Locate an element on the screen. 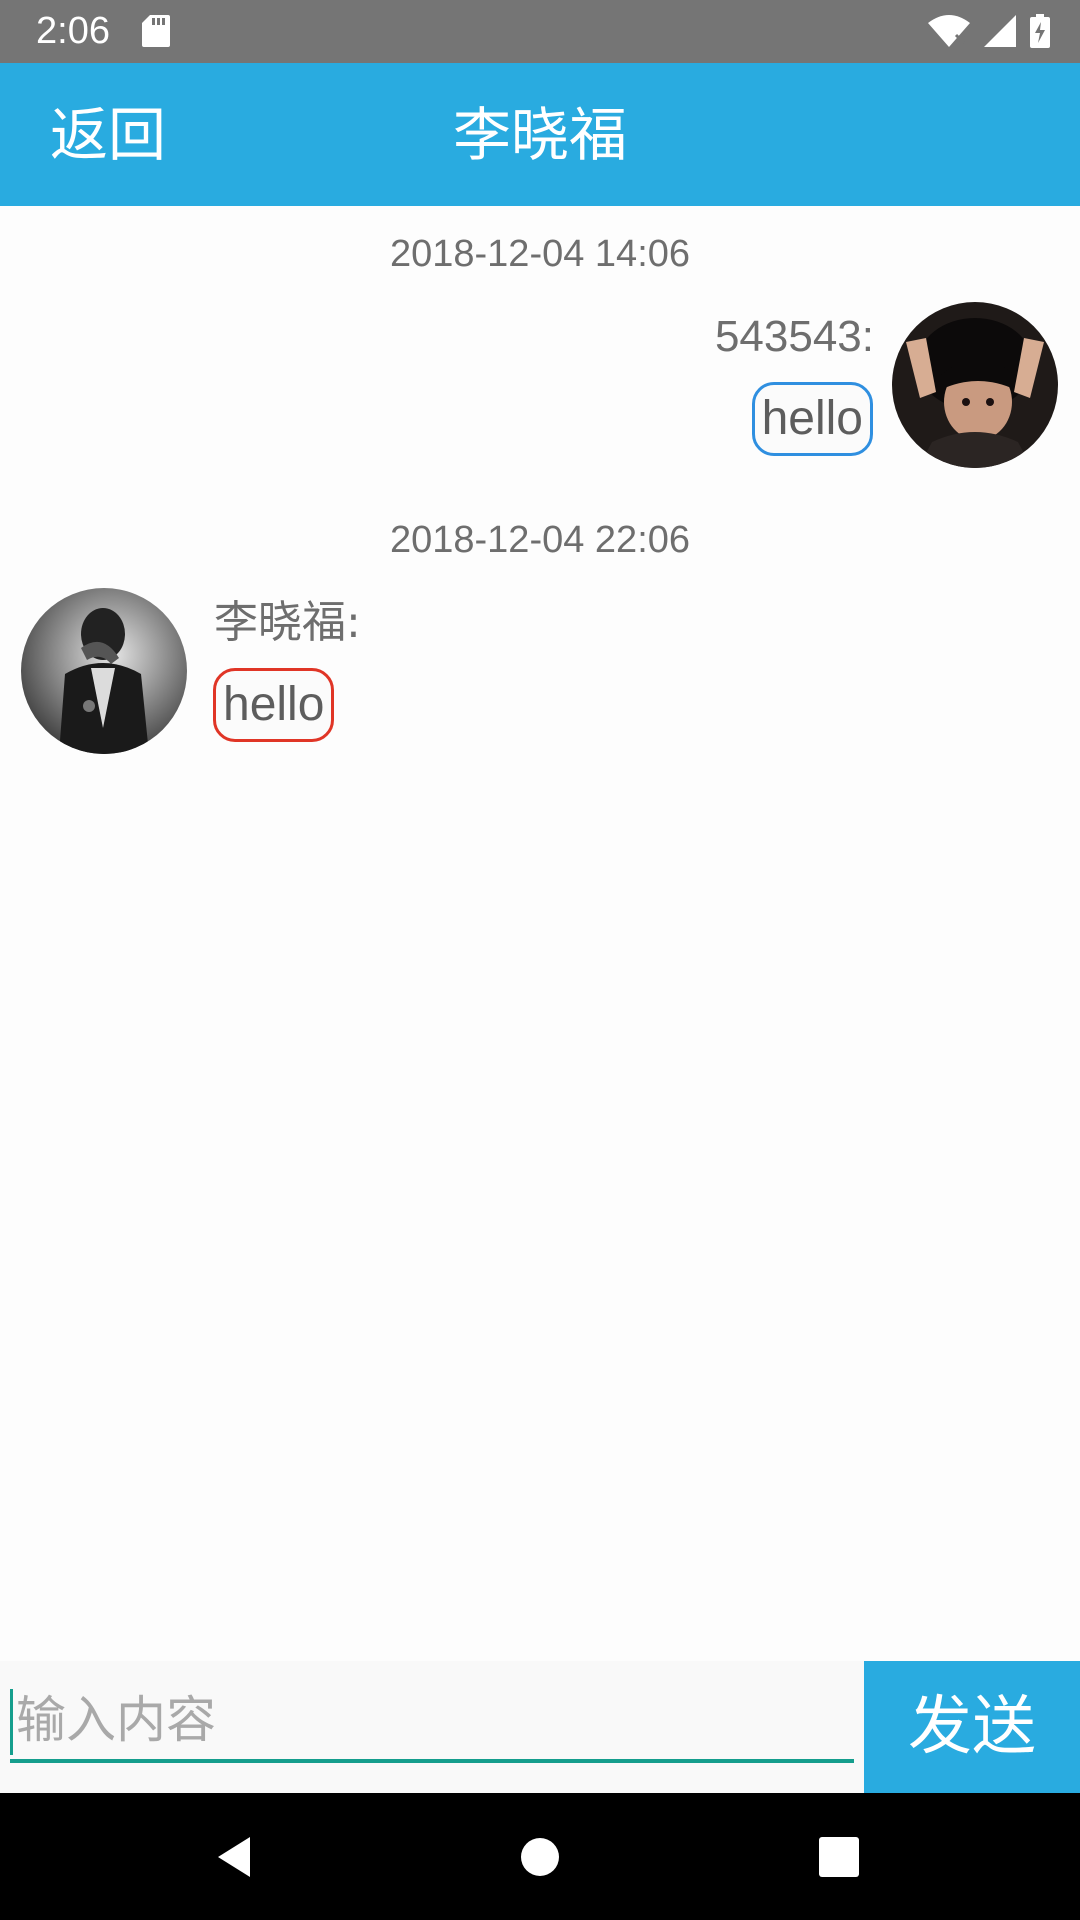  status-bar: 2:06 is located at coordinates (540, 31).